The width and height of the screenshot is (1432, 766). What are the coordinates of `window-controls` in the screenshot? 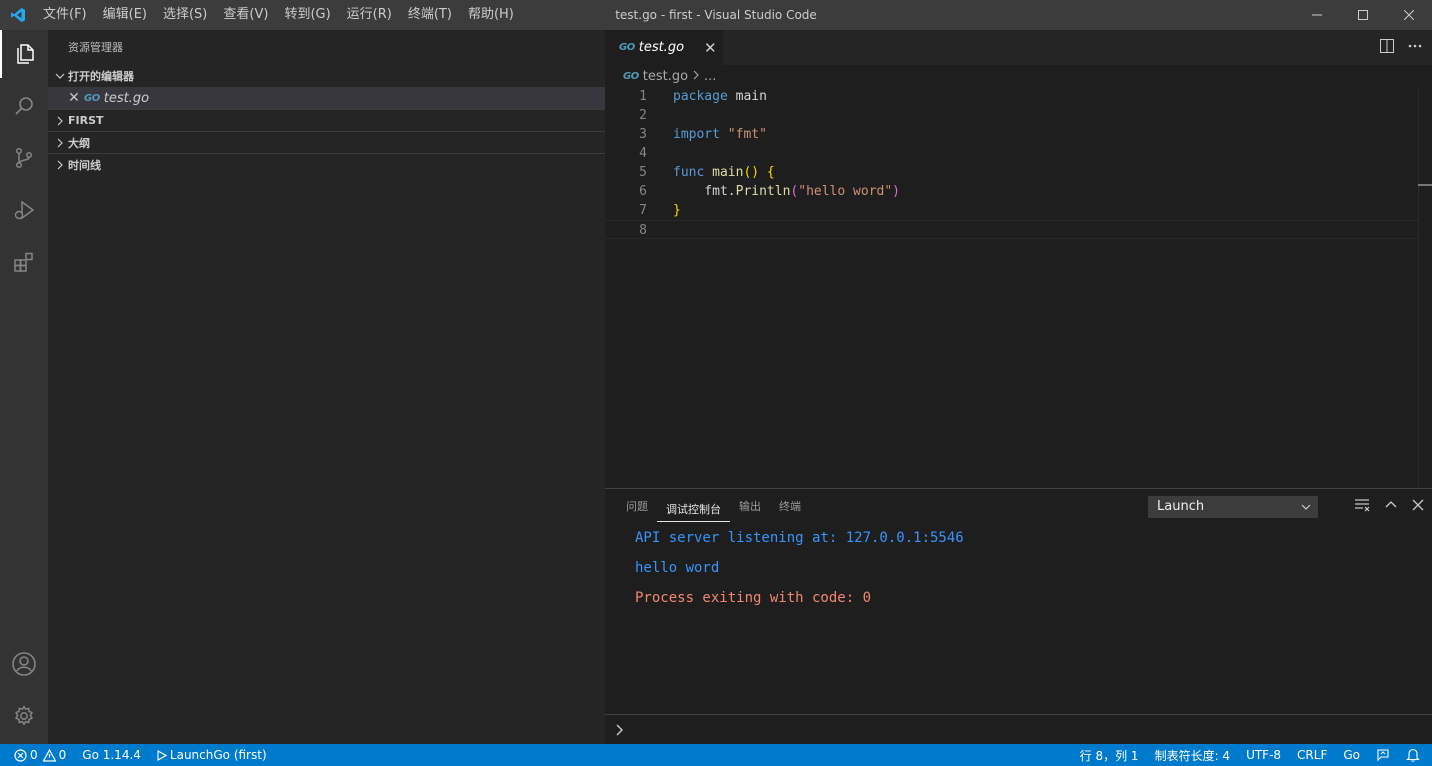 It's located at (1363, 15).